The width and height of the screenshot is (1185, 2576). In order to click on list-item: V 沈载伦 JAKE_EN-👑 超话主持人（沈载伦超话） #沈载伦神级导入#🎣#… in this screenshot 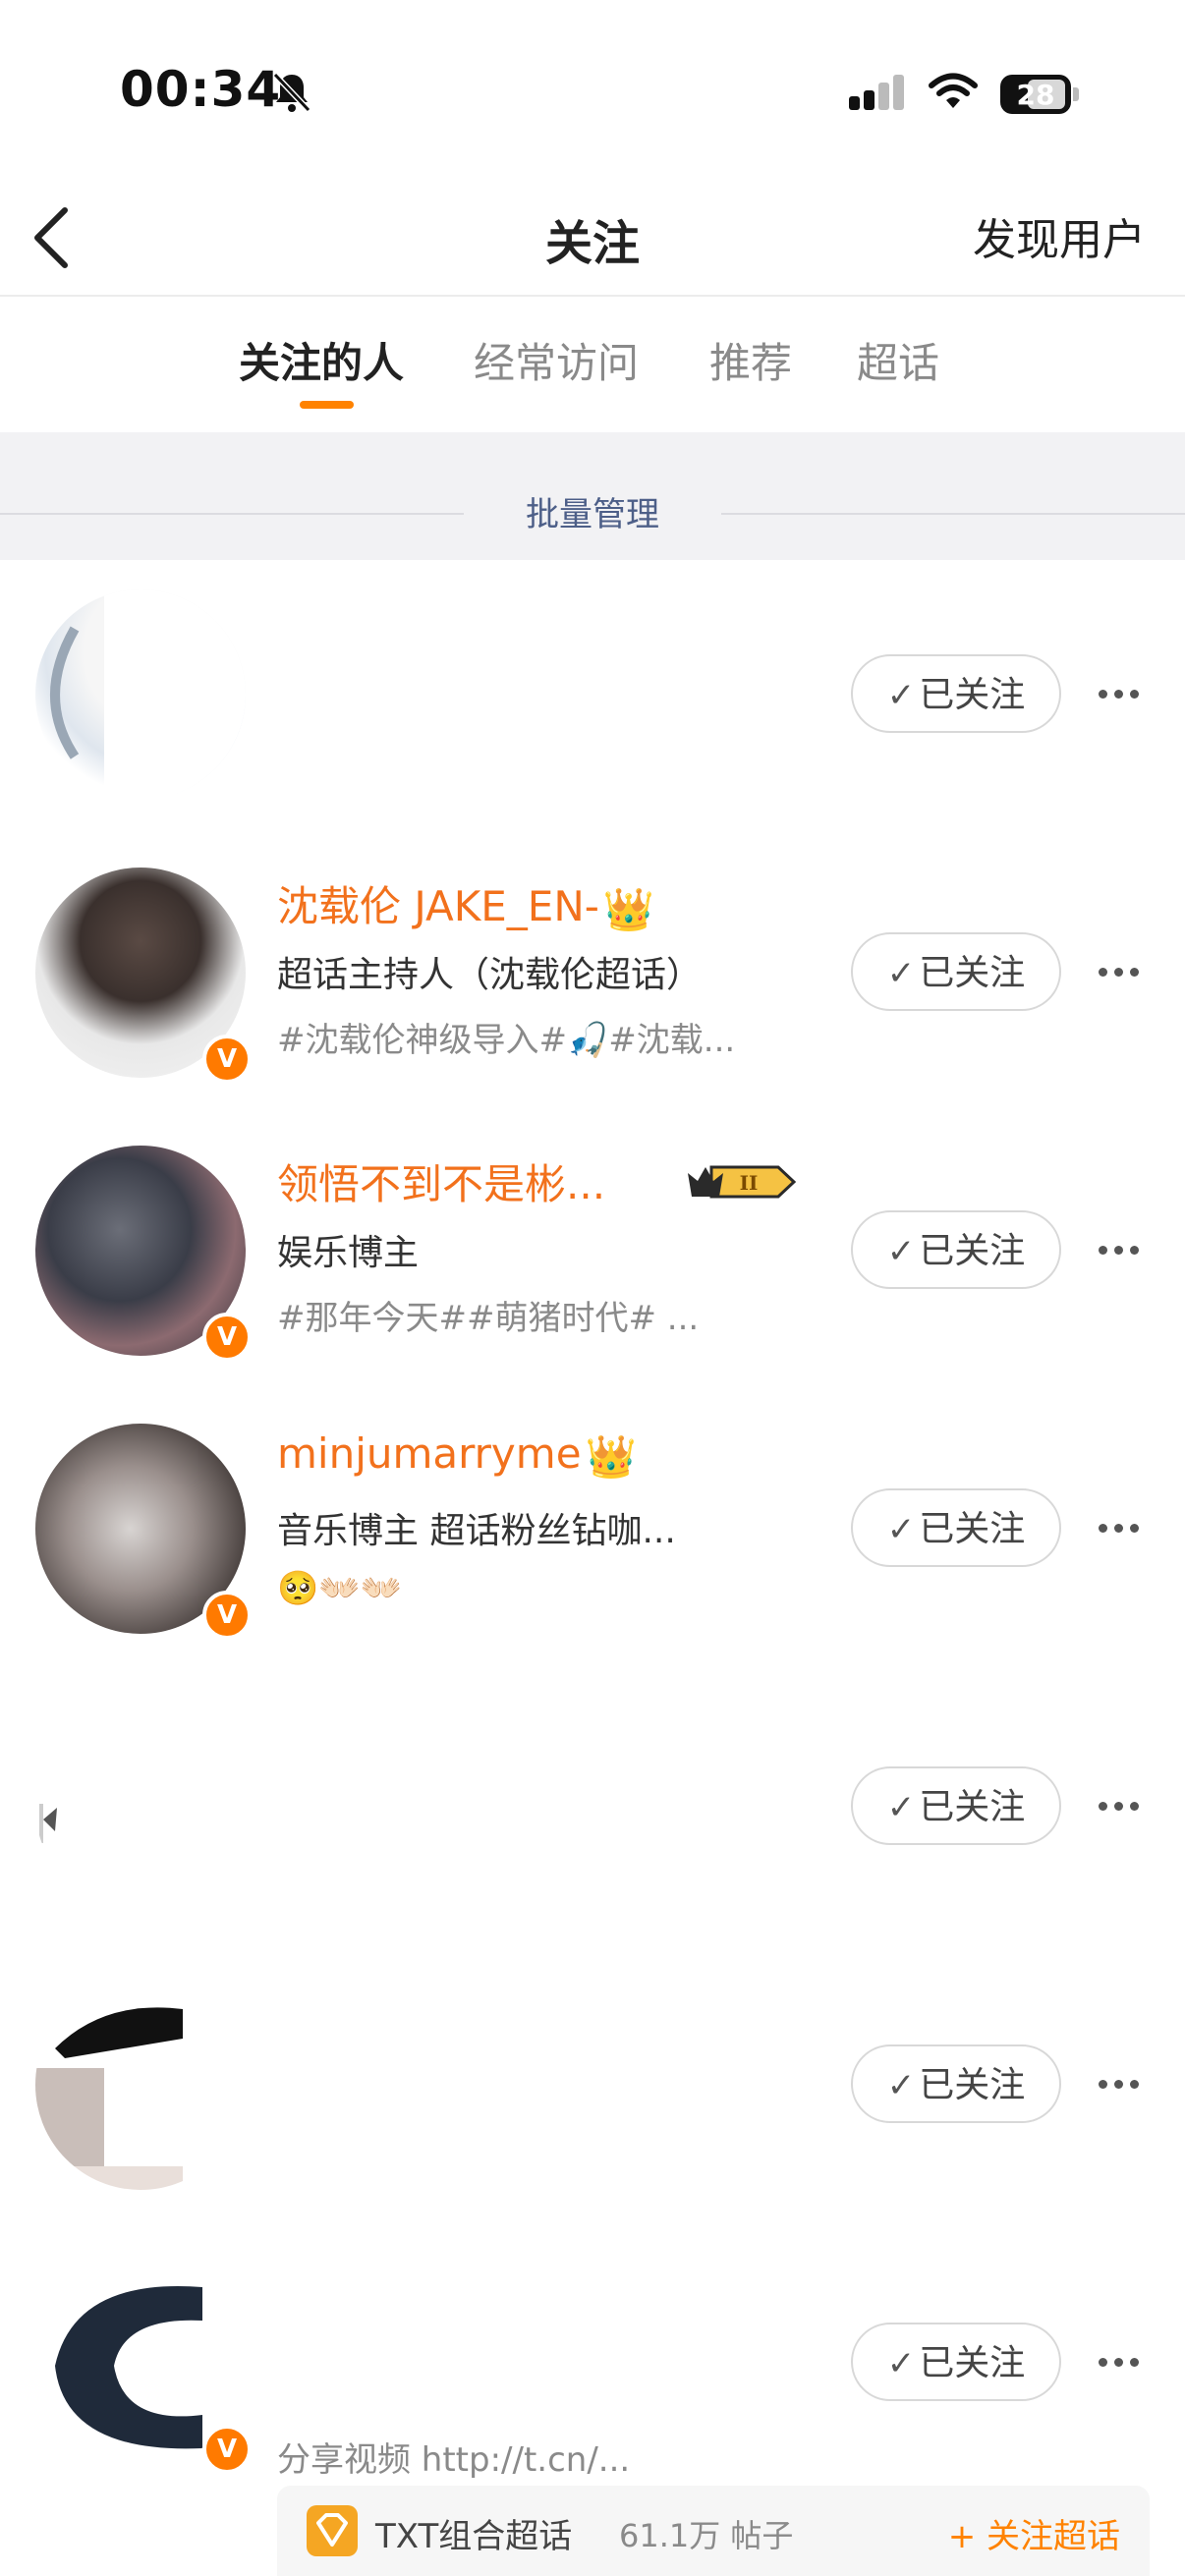, I will do `click(592, 978)`.